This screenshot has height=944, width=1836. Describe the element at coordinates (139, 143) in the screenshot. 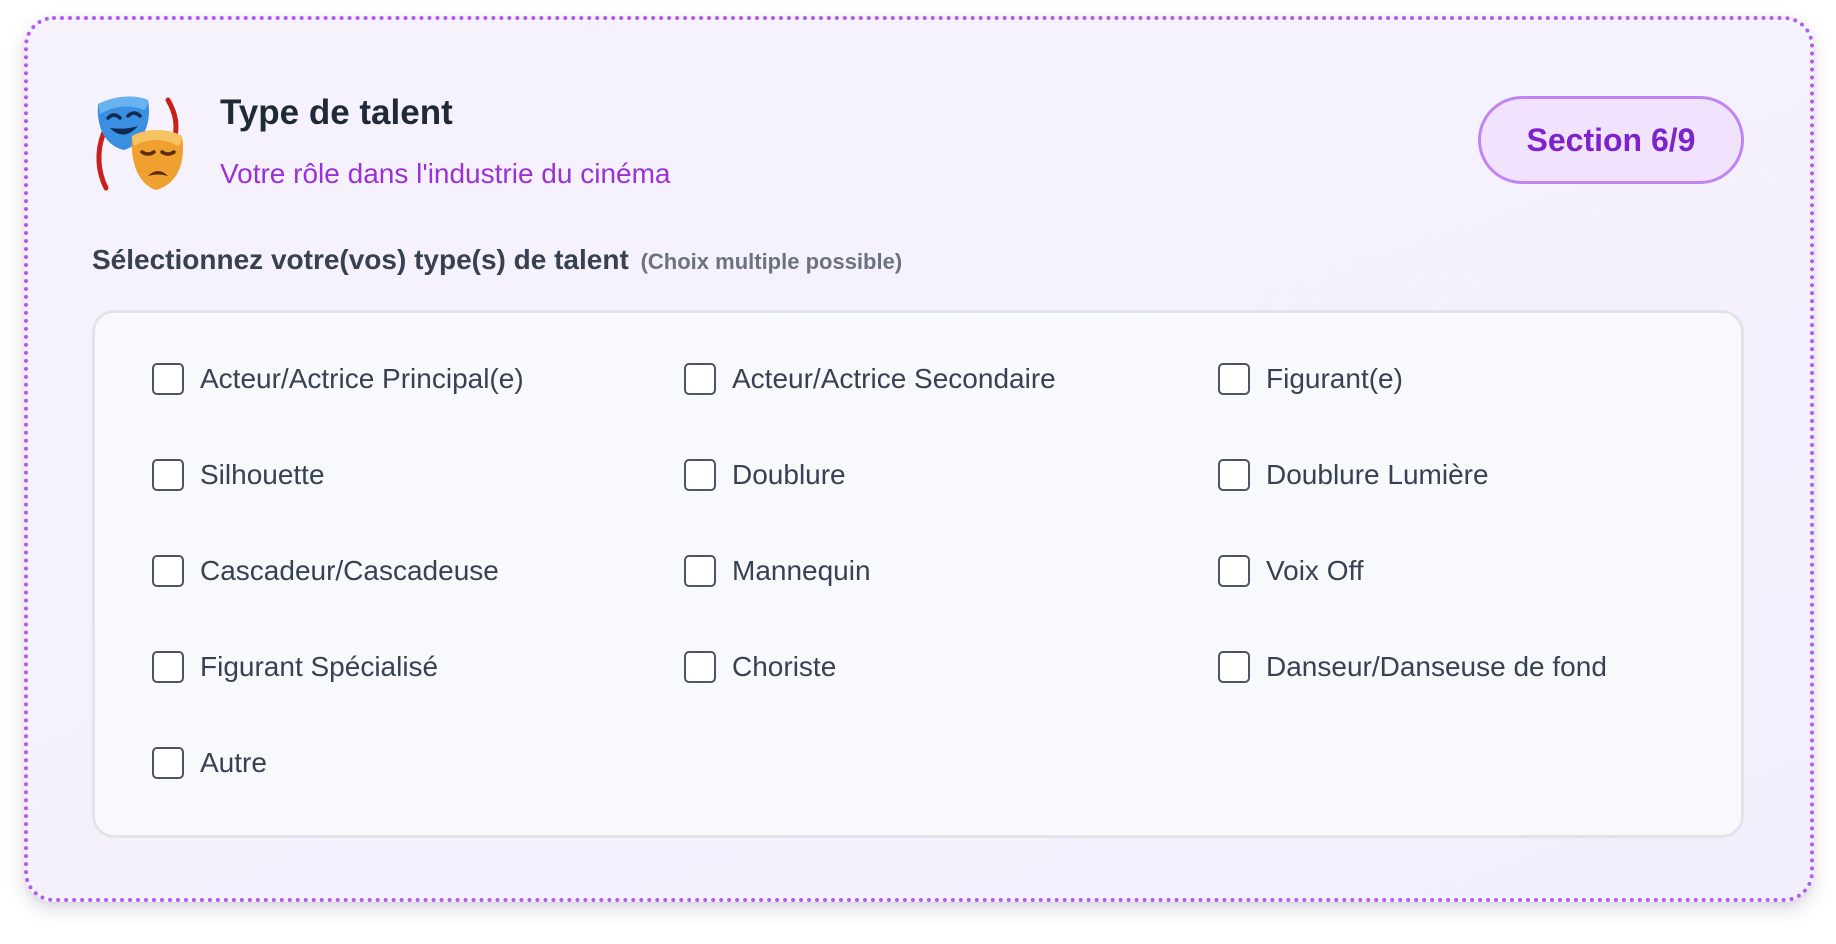

I see `performing-arts-masks-icon` at that location.